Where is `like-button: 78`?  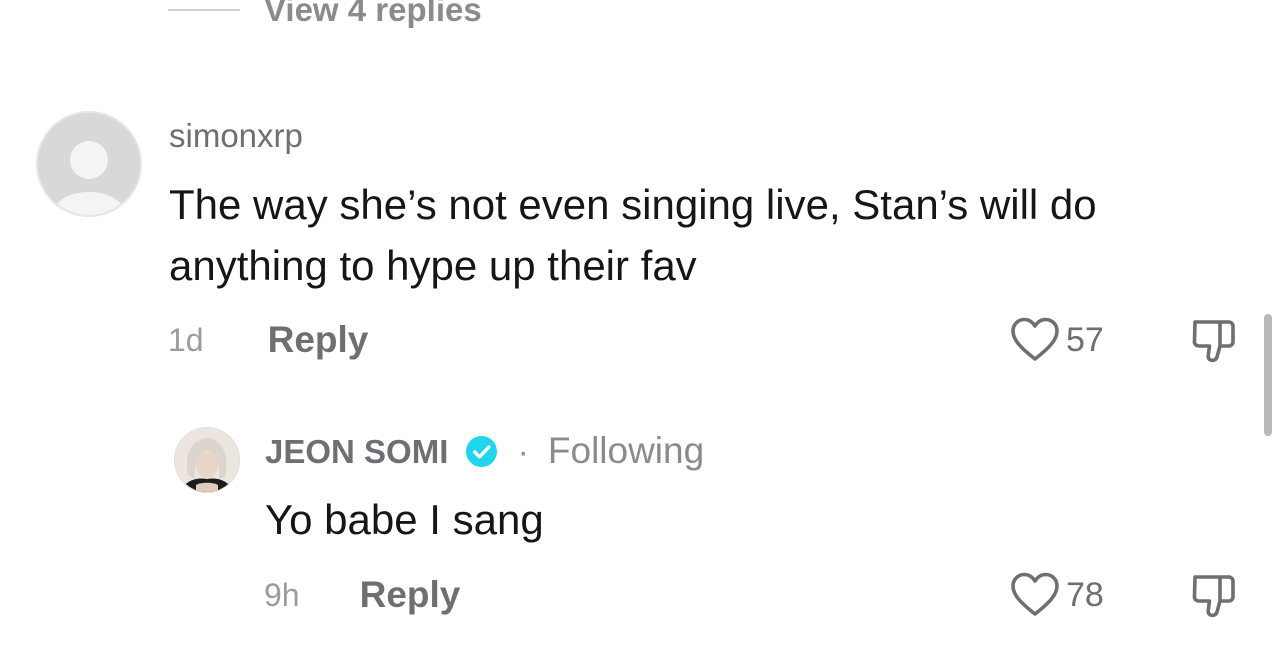 like-button: 78 is located at coordinates (1057, 595).